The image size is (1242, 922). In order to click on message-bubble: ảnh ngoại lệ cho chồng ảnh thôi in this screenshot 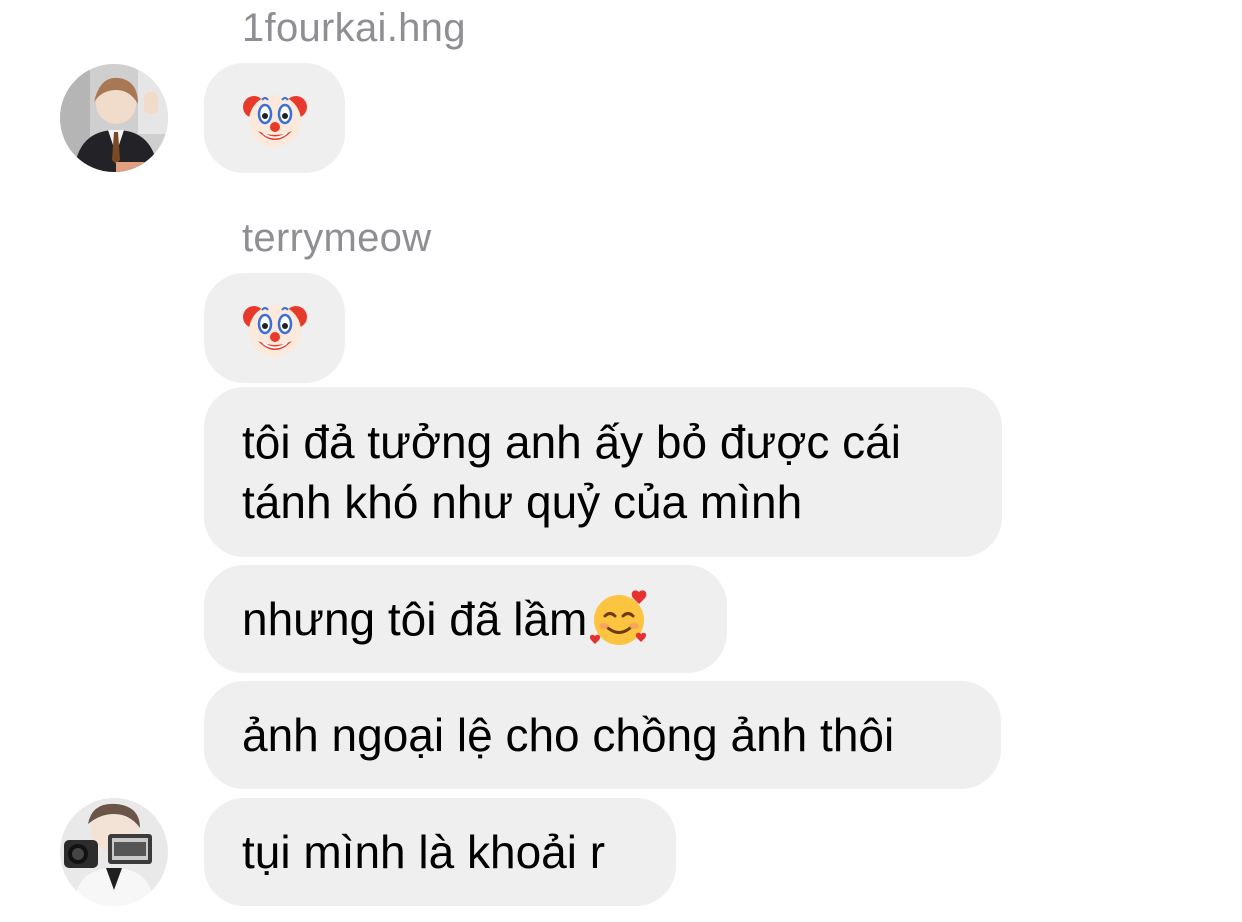, I will do `click(602, 735)`.